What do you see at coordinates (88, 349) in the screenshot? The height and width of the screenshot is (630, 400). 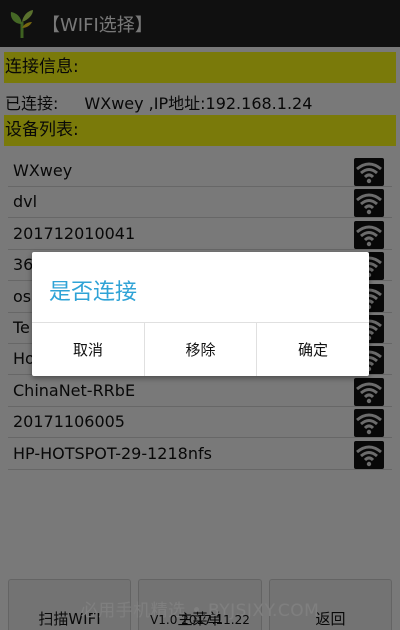 I see `cancel-button: 取消` at bounding box center [88, 349].